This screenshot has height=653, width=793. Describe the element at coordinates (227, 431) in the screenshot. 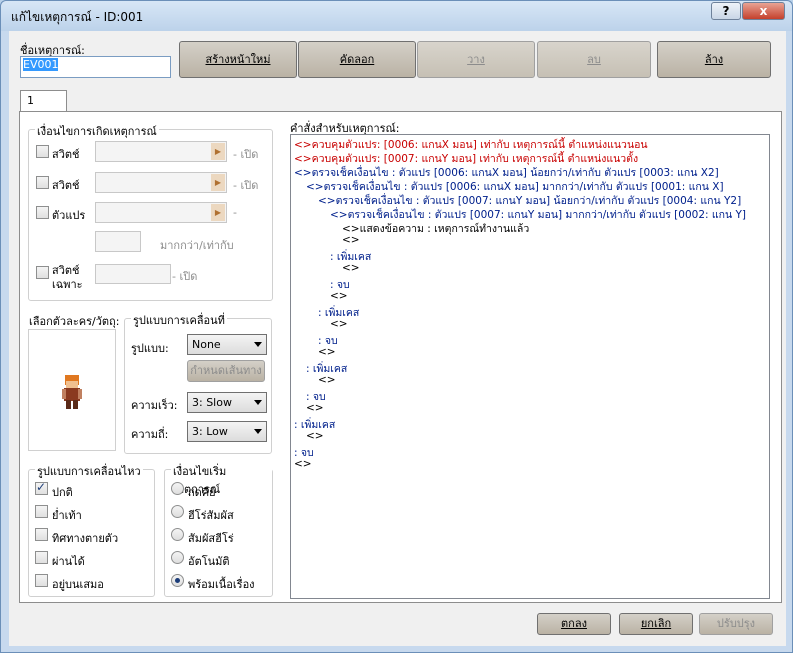

I see `frequency-select: 3: Low` at that location.